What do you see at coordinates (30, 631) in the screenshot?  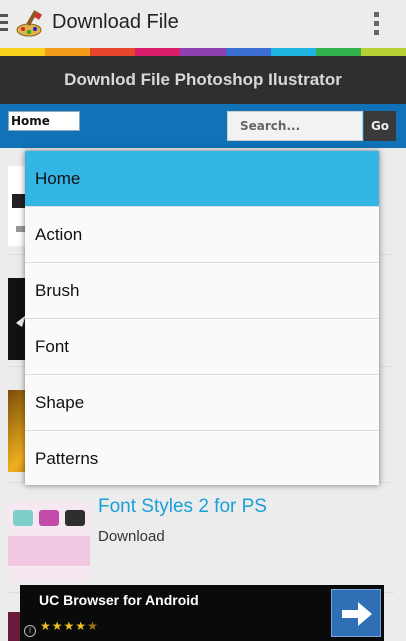 I see `info-icon: i` at bounding box center [30, 631].